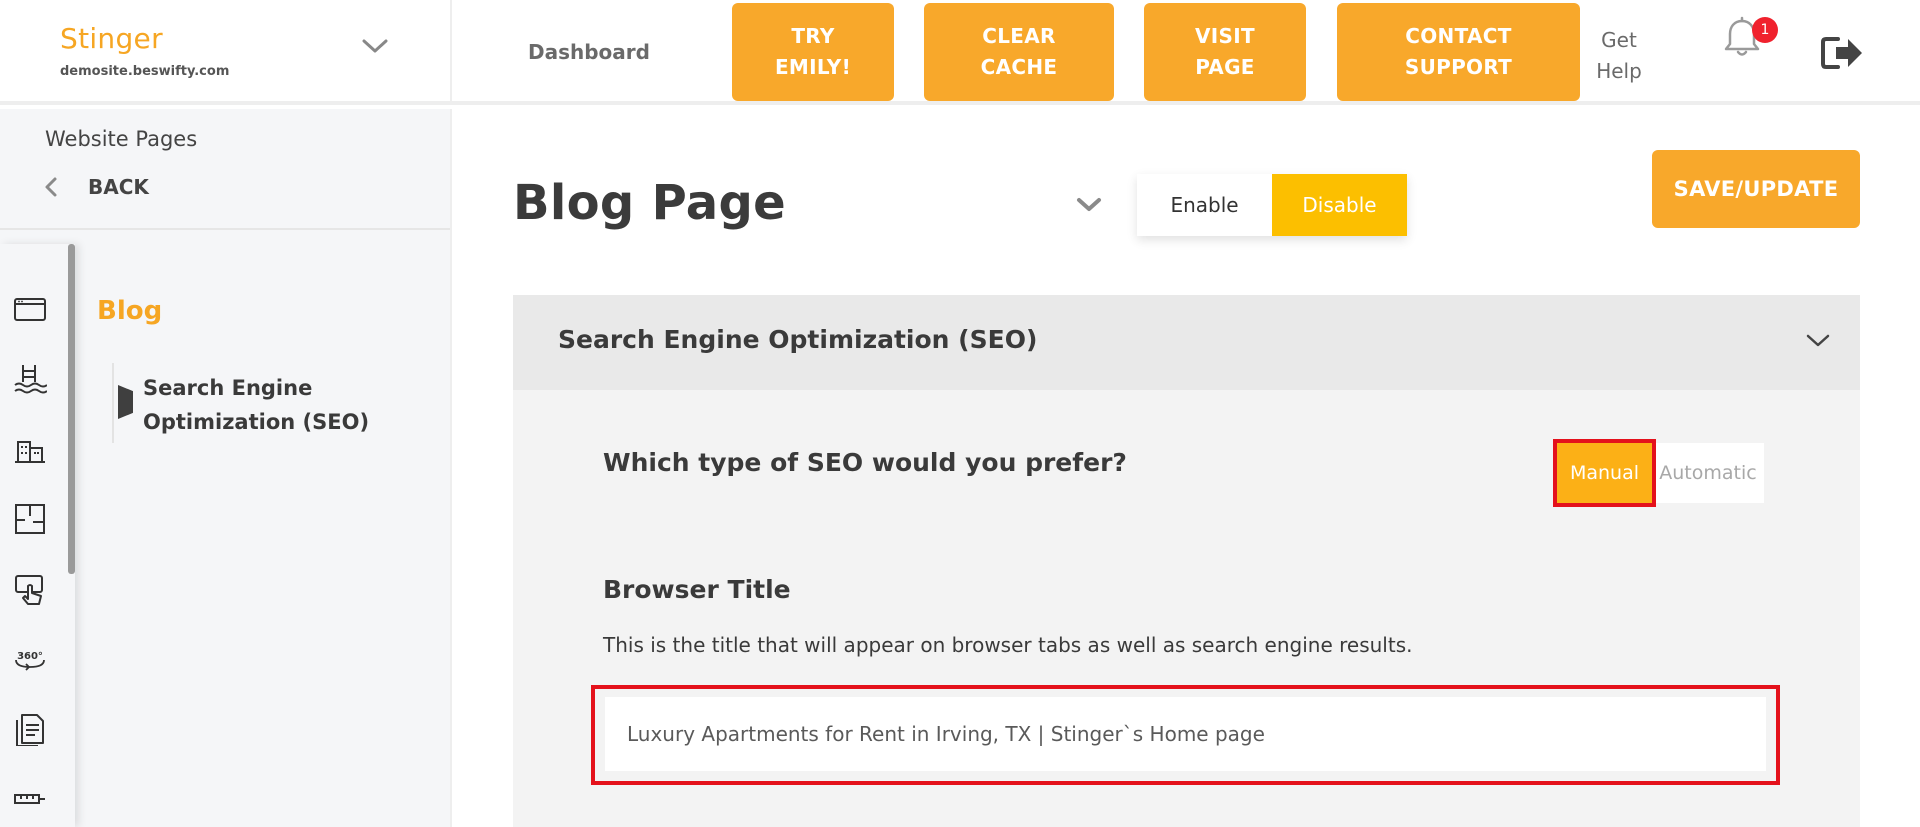  What do you see at coordinates (30, 449) in the screenshot?
I see `buildings-icon` at bounding box center [30, 449].